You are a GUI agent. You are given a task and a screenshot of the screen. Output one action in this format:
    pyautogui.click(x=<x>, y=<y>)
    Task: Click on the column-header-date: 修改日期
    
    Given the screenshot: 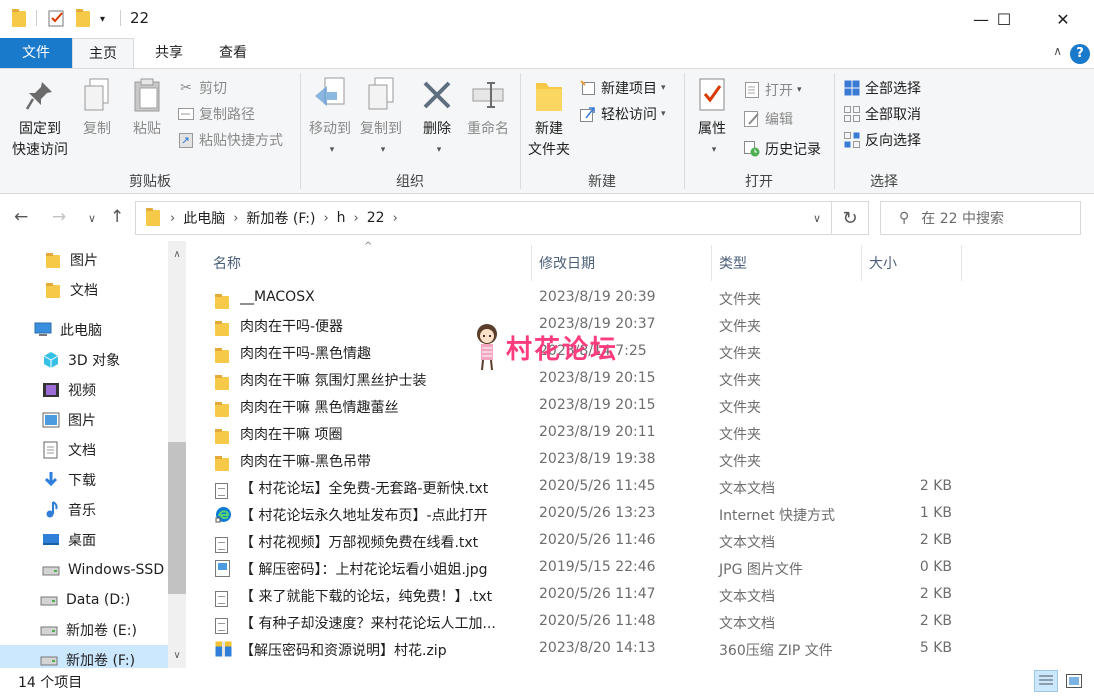 What is the action you would take?
    pyautogui.click(x=567, y=263)
    